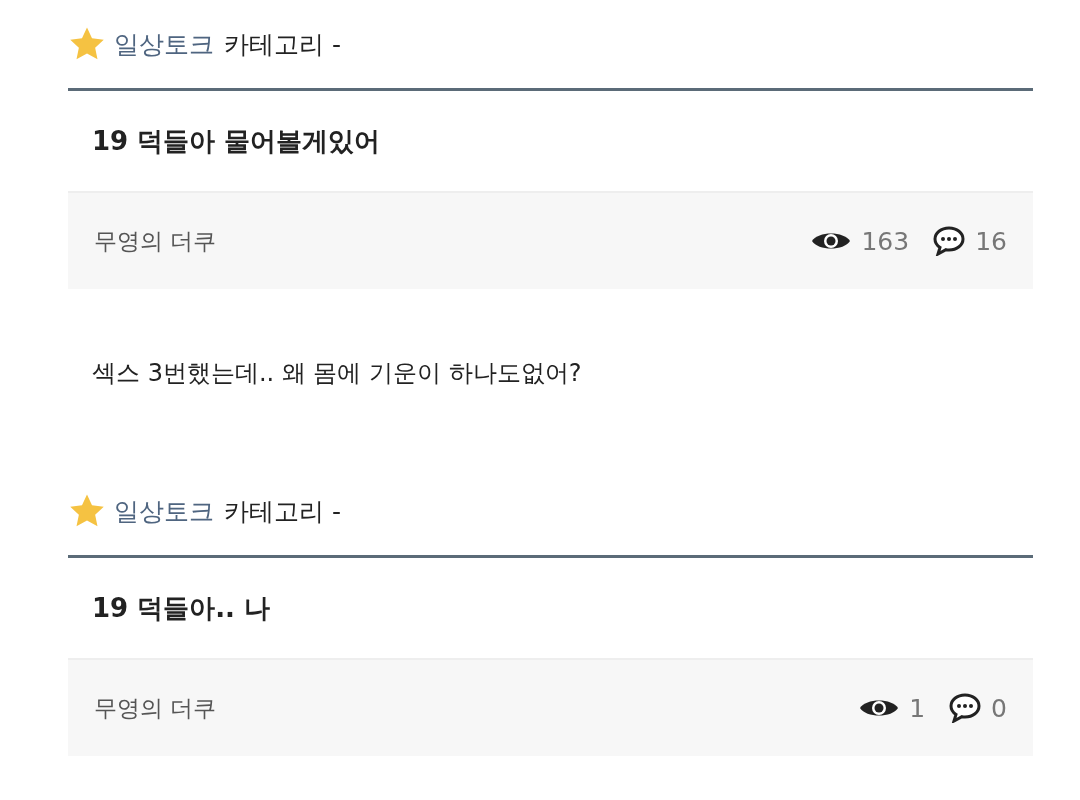  I want to click on comment-count: 0, so click(999, 708).